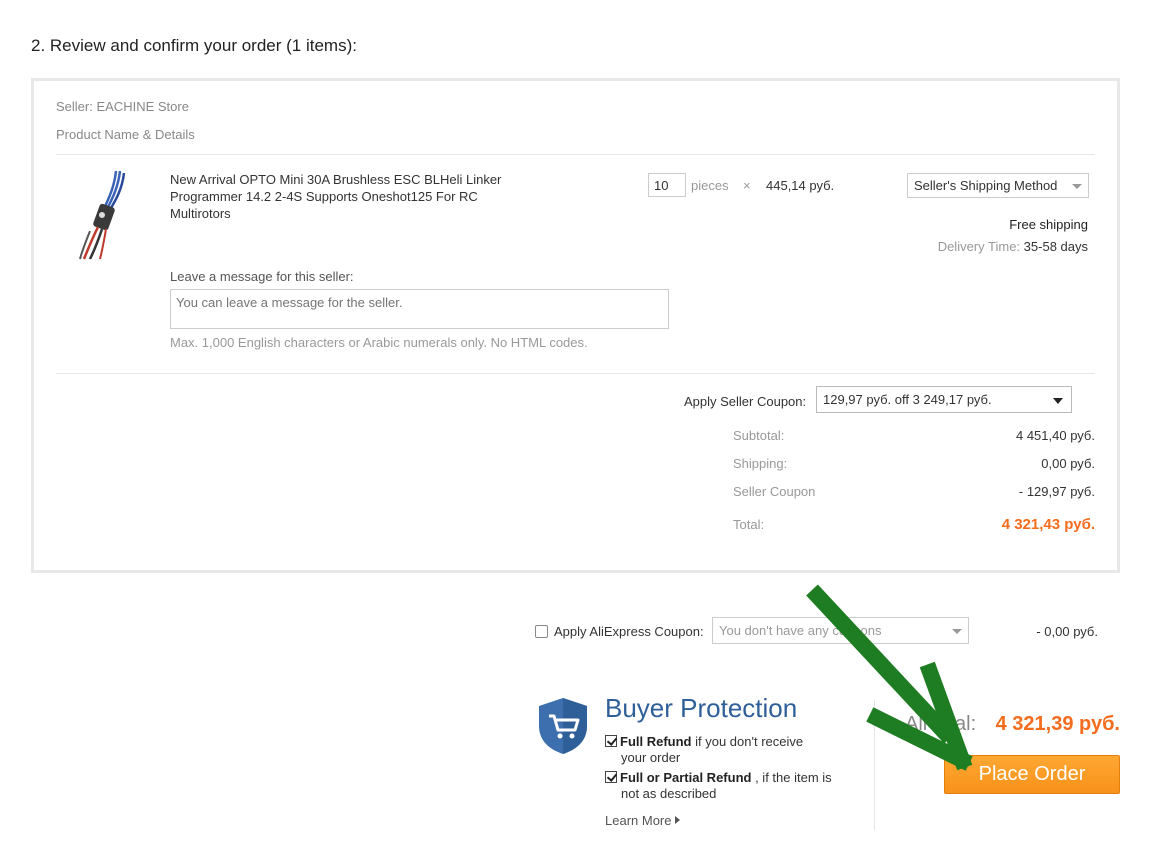  I want to click on seller-coupon-summary-label: Seller Coupon, so click(774, 491).